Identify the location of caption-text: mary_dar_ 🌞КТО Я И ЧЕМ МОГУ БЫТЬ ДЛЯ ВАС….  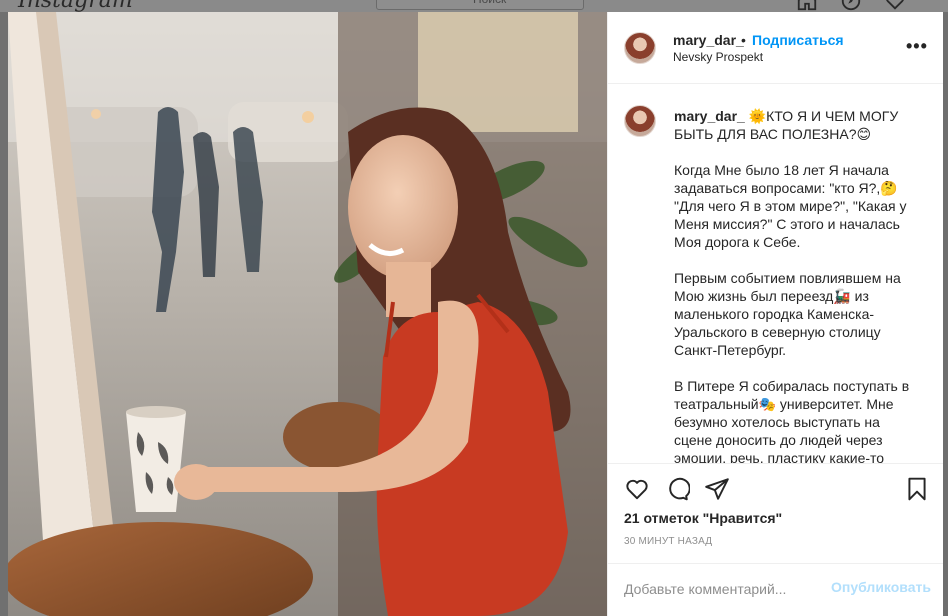
(794, 285).